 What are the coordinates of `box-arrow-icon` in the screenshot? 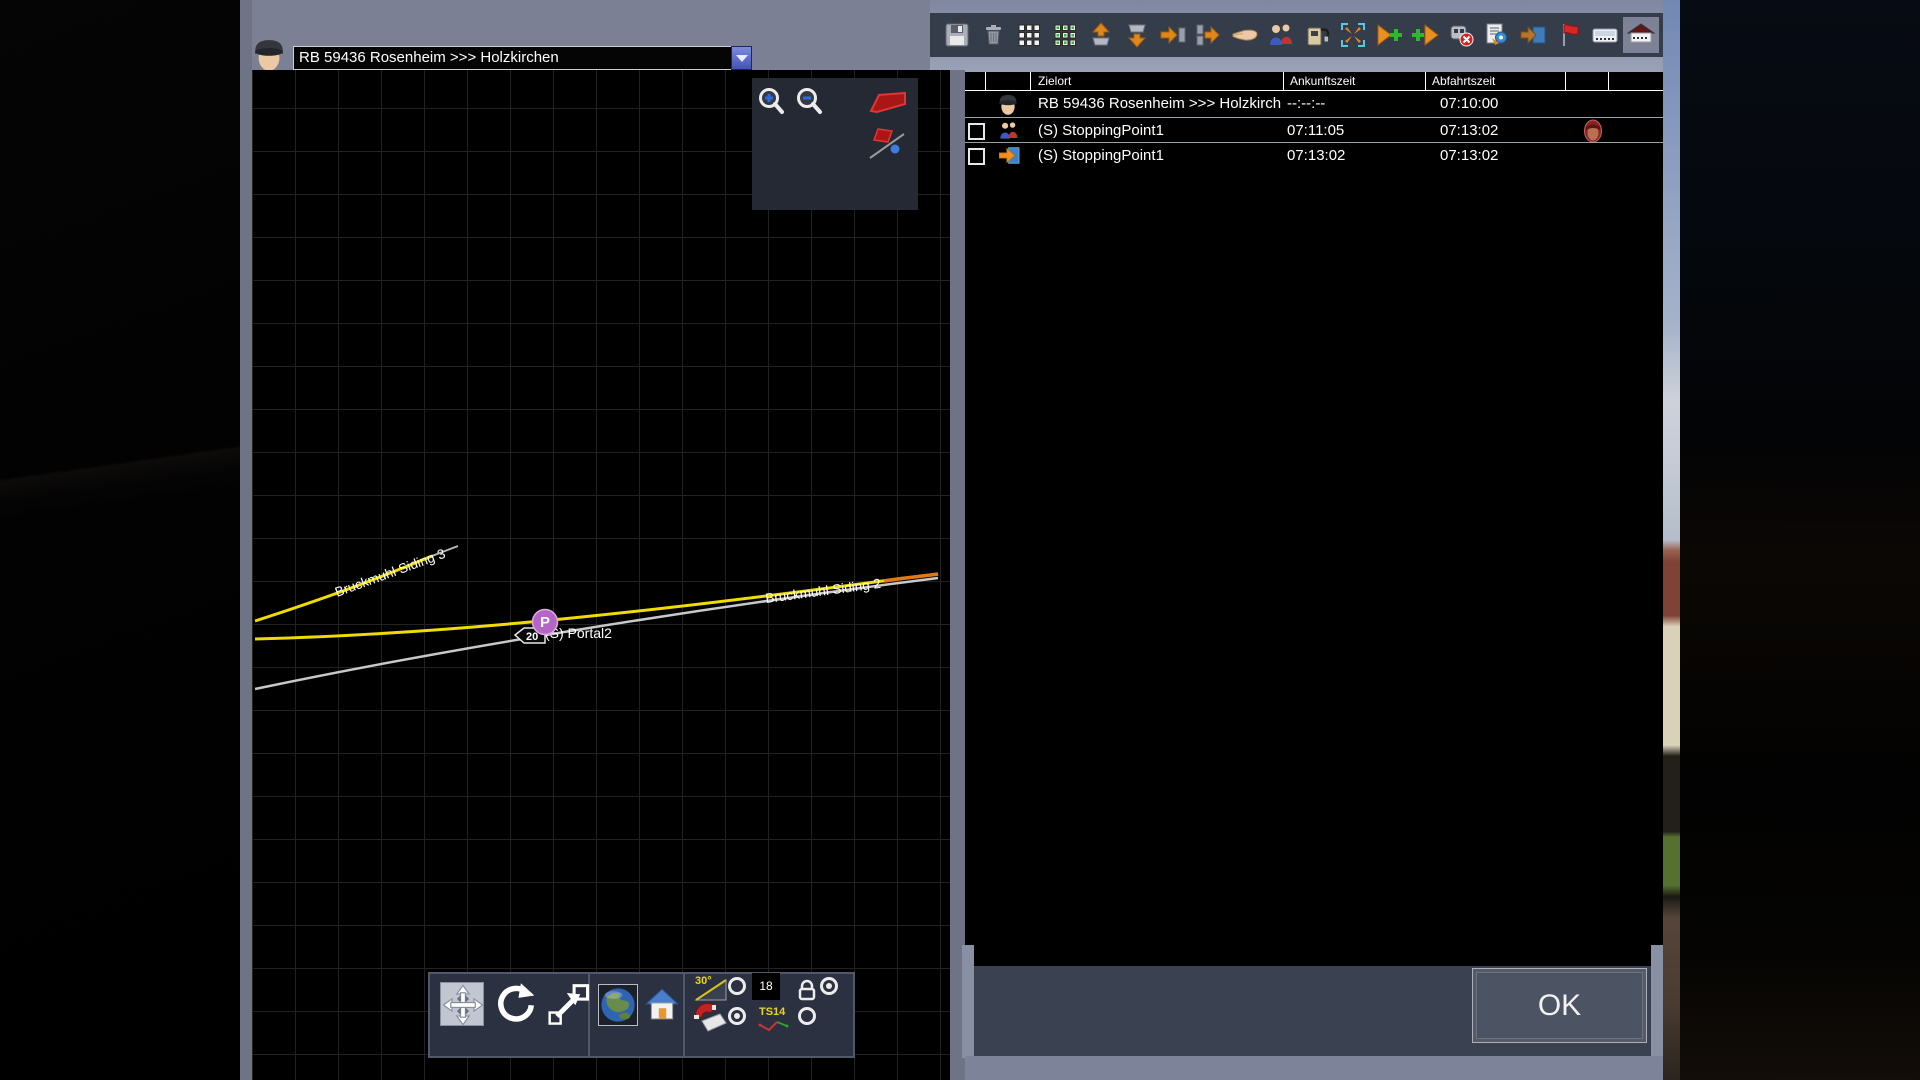 It's located at (1208, 35).